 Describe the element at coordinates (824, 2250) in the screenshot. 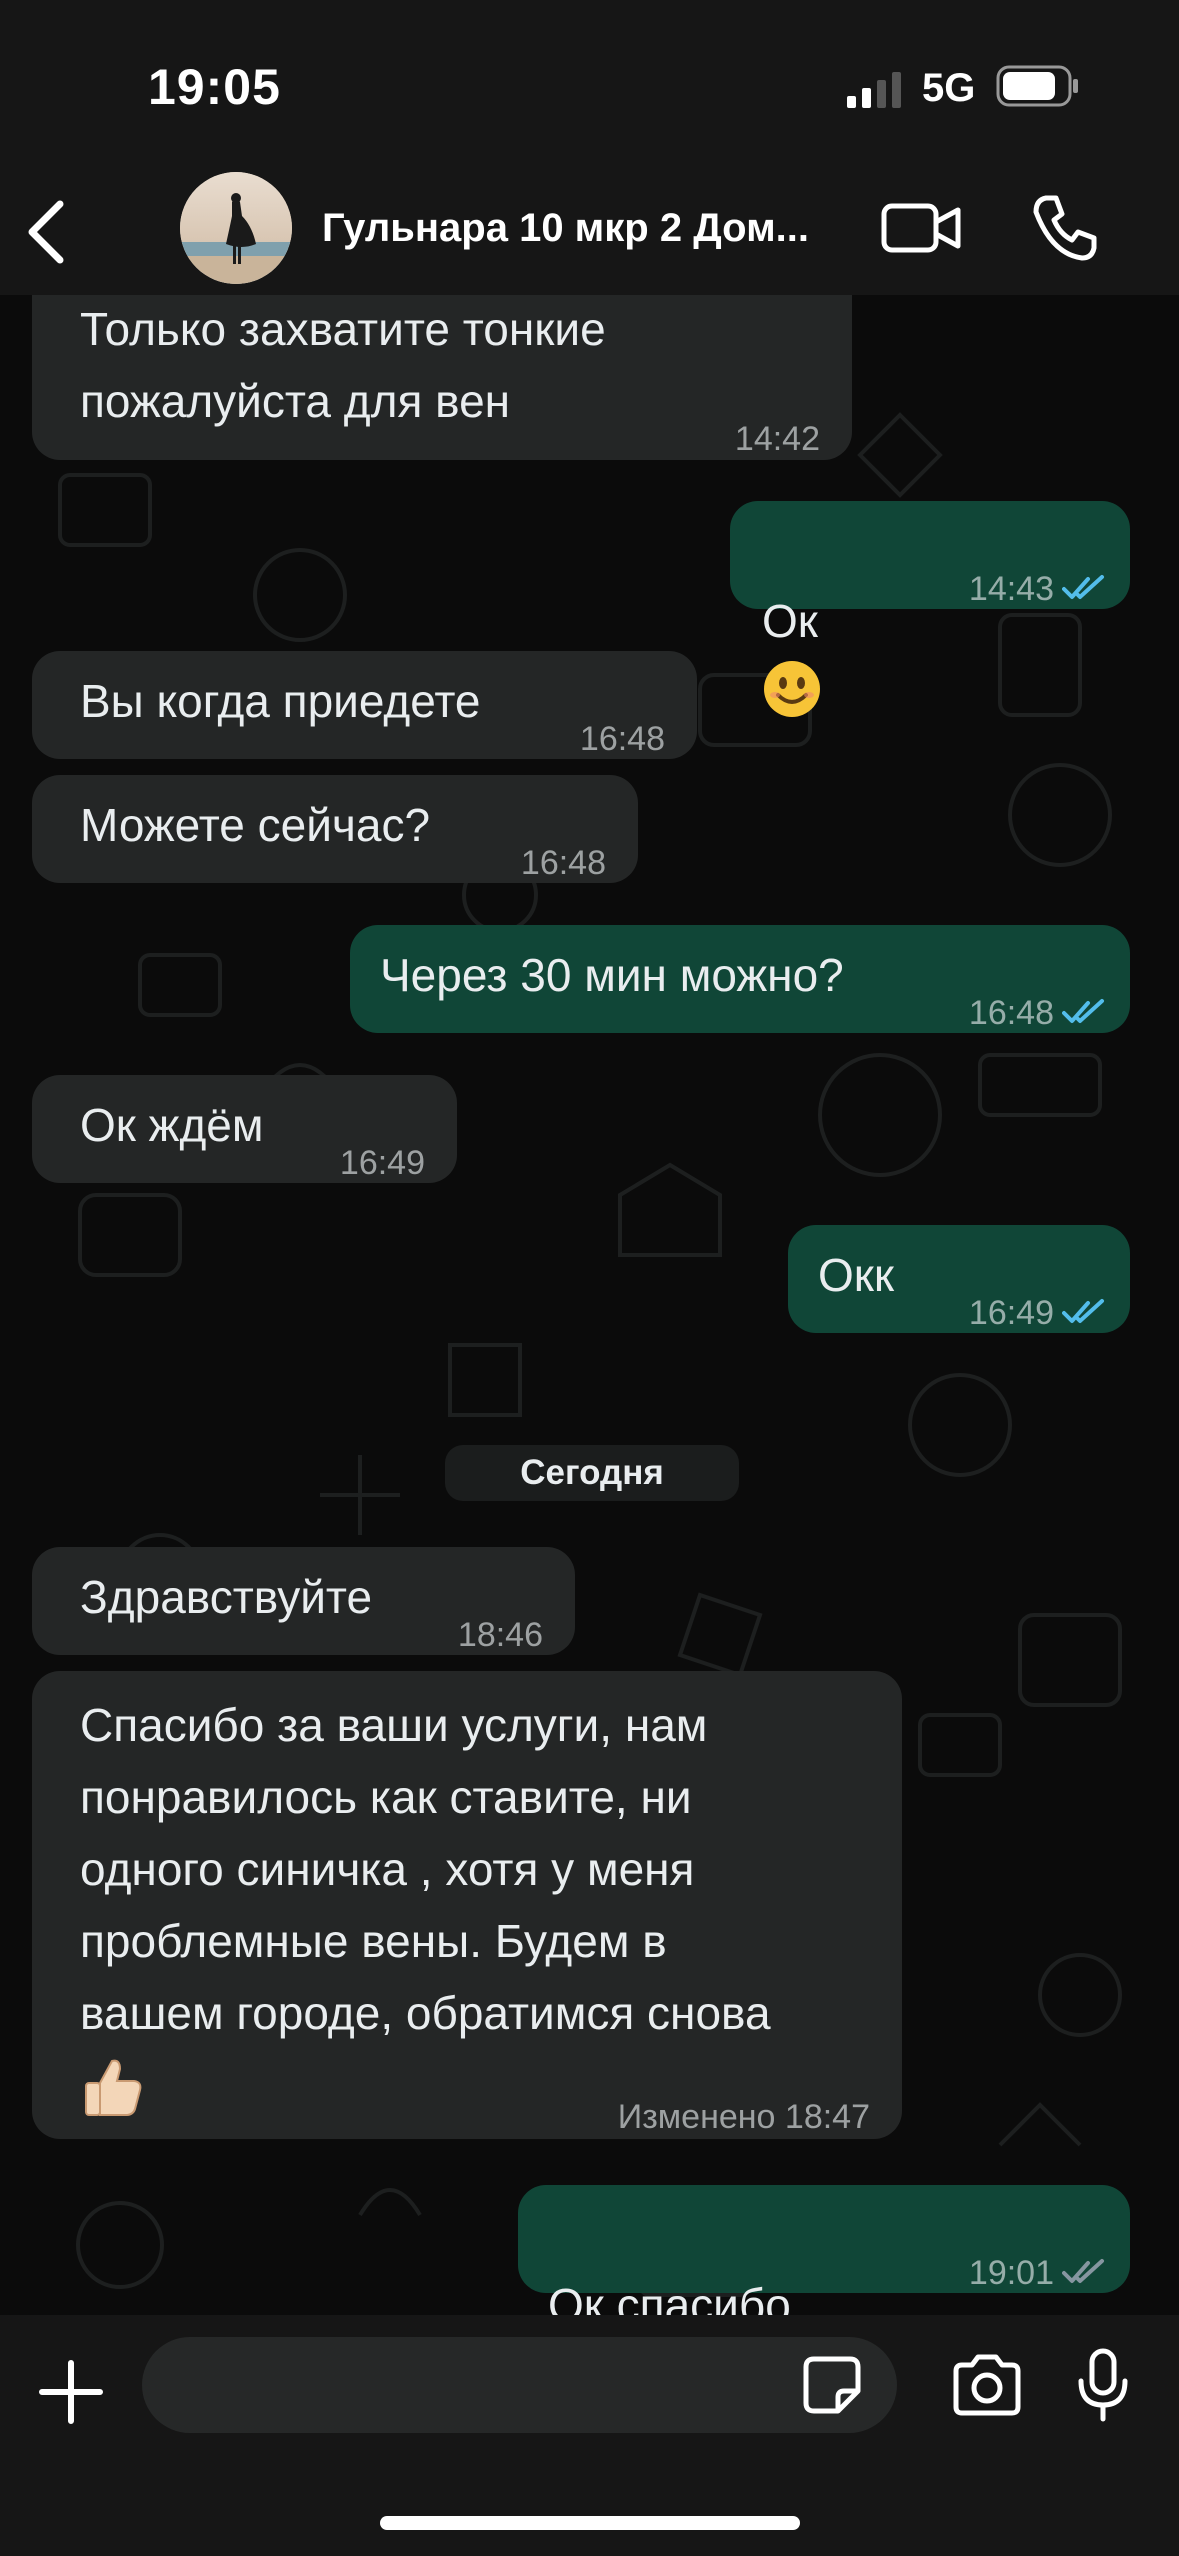

I see `message-bubble-outgoing: Ок спасибо 19:01` at that location.